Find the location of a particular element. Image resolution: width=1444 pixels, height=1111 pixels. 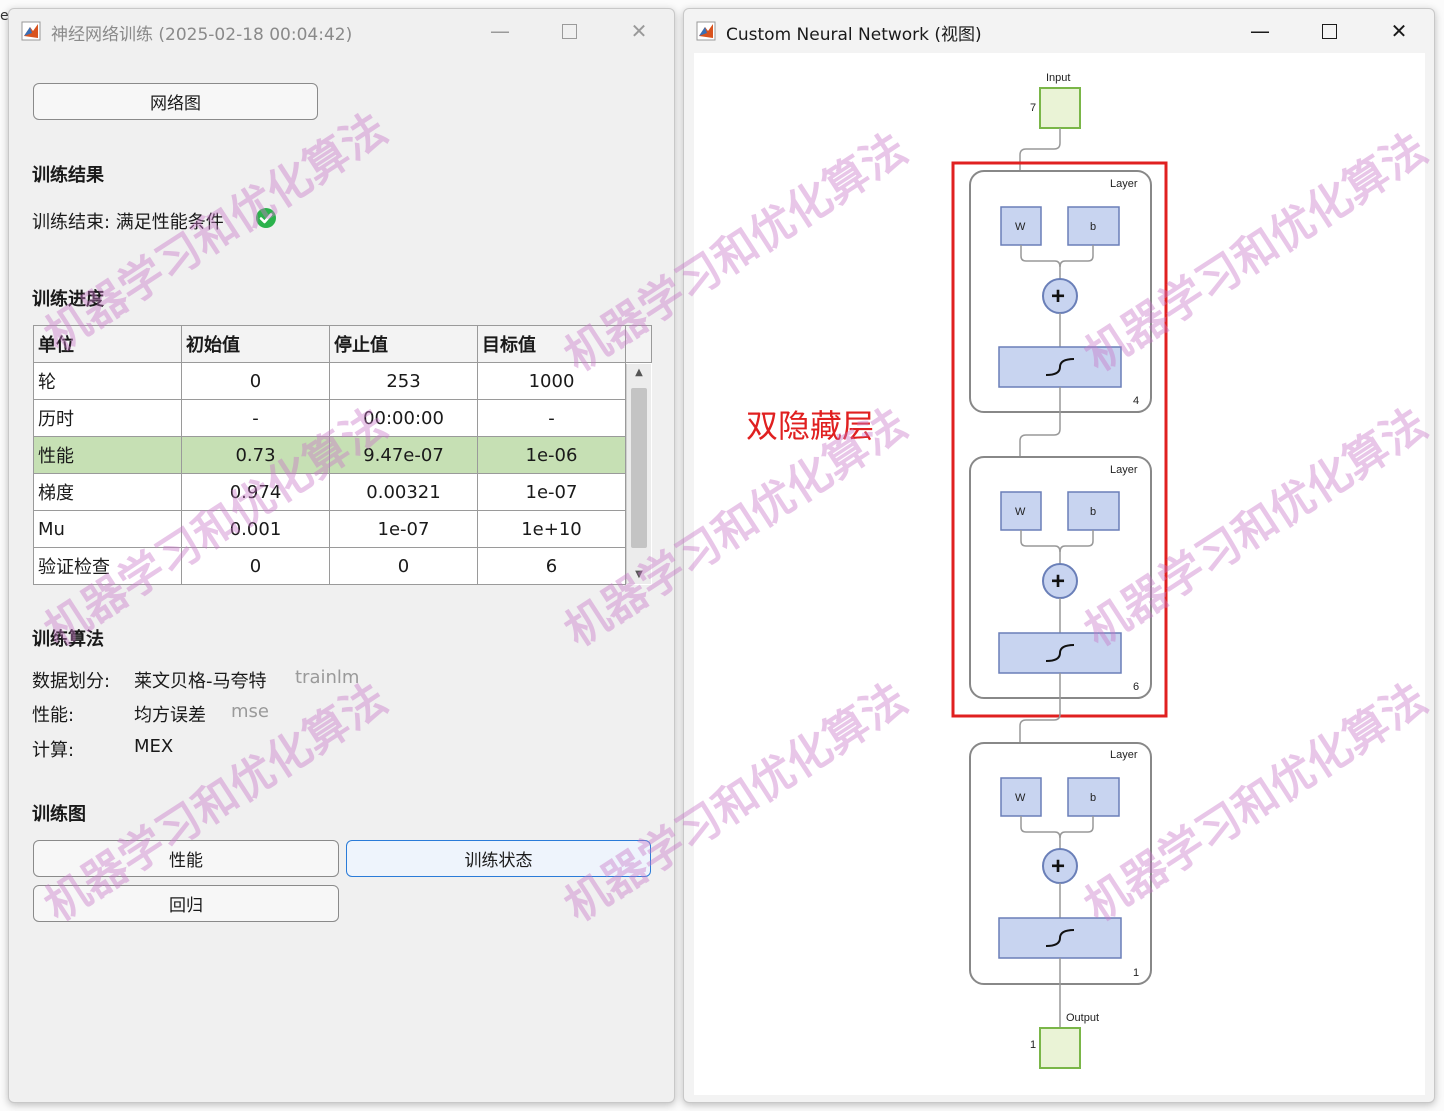

cell-initial: - is located at coordinates (255, 418).